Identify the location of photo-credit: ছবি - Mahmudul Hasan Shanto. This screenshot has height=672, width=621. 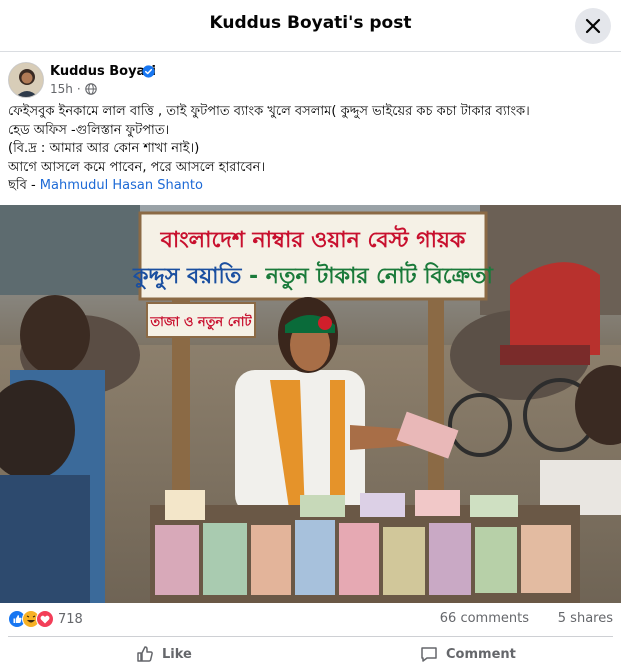
(311, 186).